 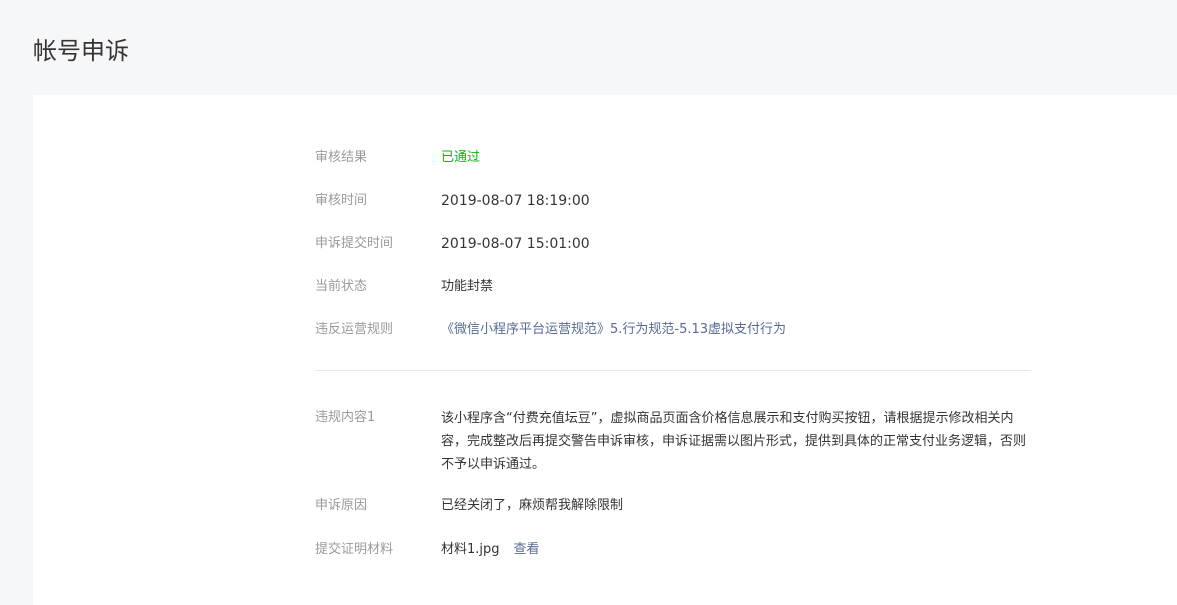 What do you see at coordinates (467, 286) in the screenshot?
I see `current-status-value: 功能封禁` at bounding box center [467, 286].